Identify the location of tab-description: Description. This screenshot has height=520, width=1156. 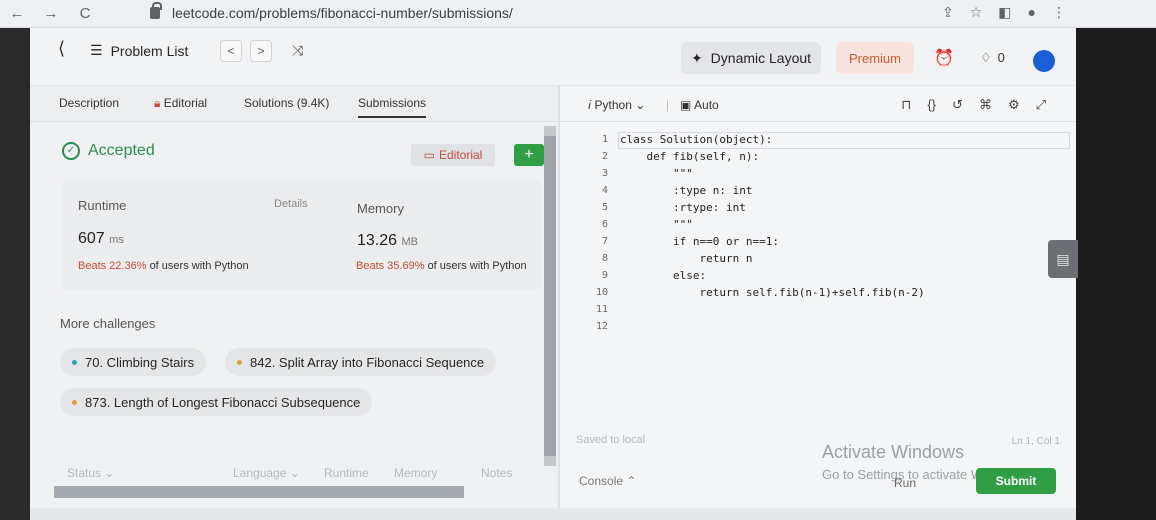
(89, 103).